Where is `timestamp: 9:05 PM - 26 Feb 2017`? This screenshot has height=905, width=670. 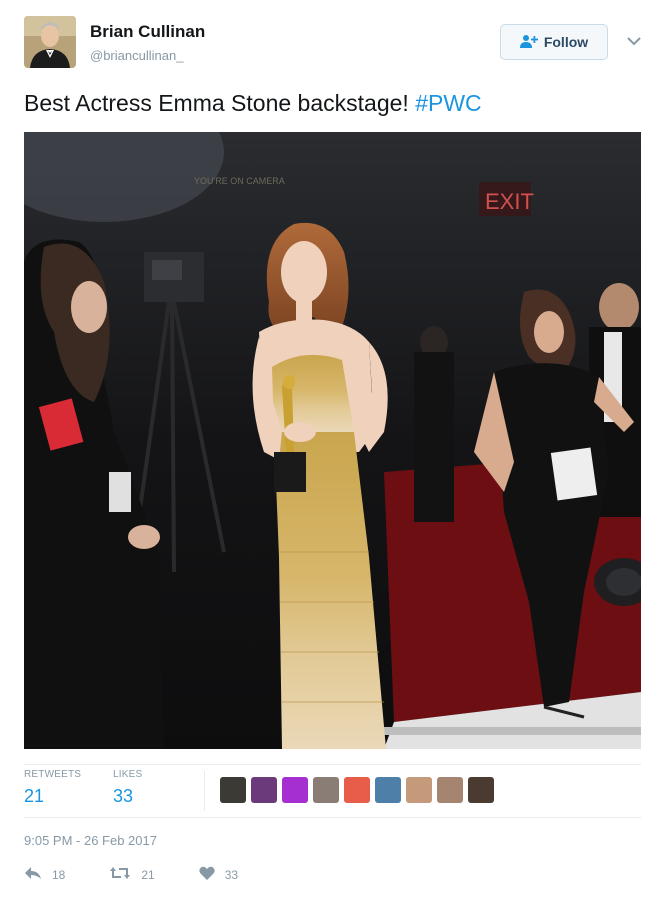
timestamp: 9:05 PM - 26 Feb 2017 is located at coordinates (90, 840).